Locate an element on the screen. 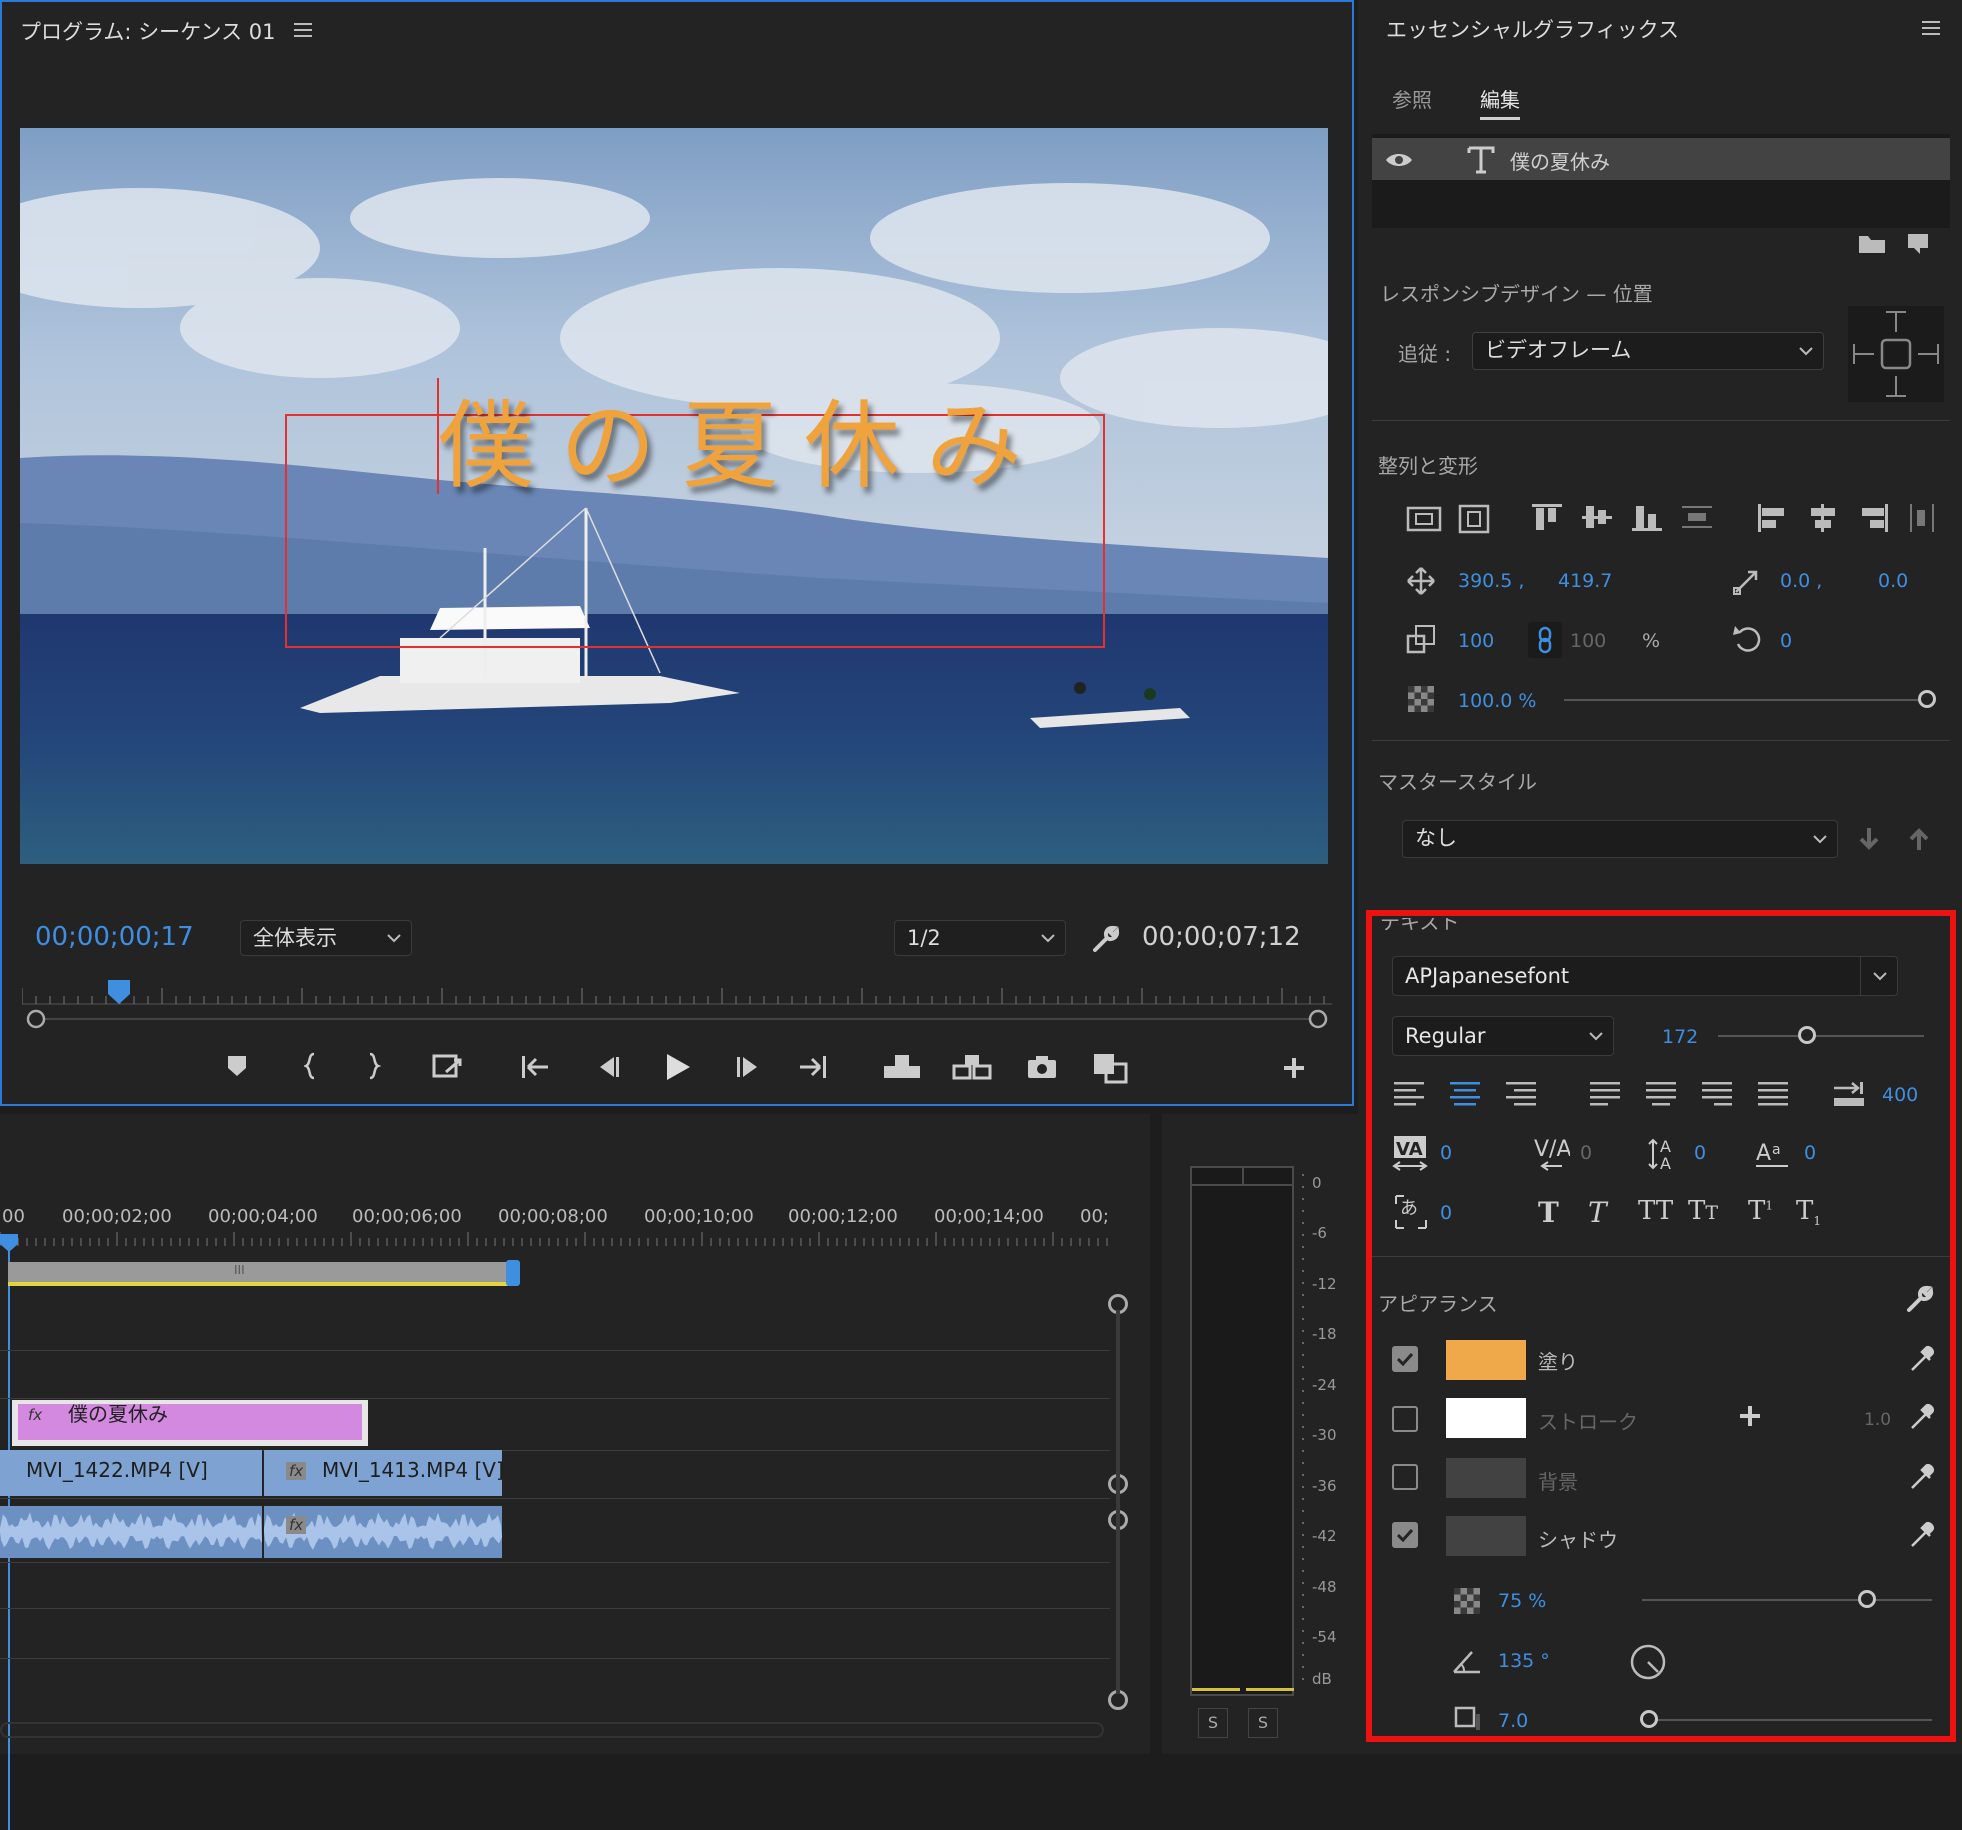 Image resolution: width=1962 pixels, height=1830 pixels. video-clip-2: fx MVI_1413.MP4 [V] is located at coordinates (384, 1473).